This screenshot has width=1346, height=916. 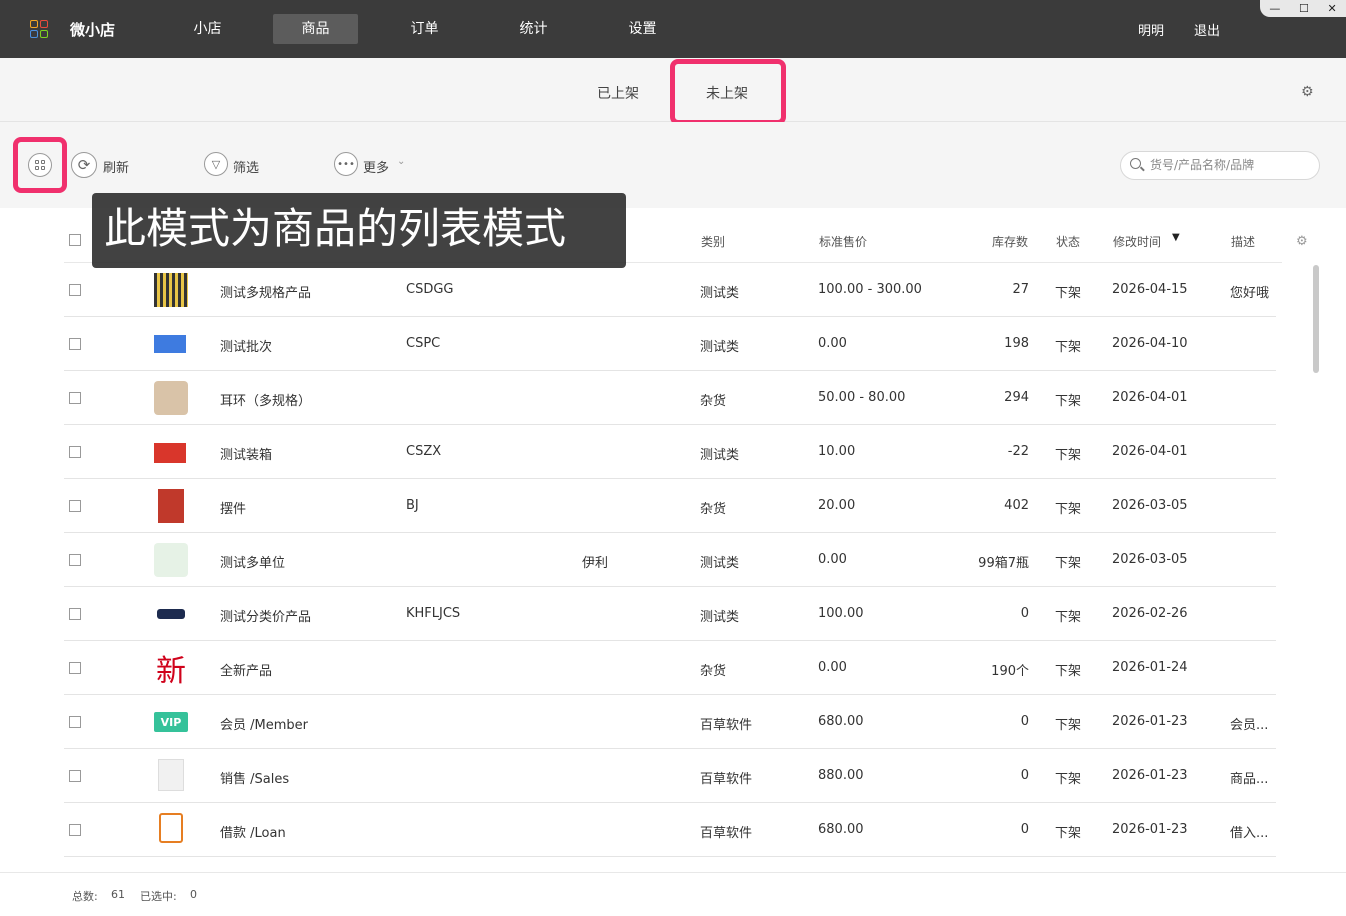 I want to click on product-category: 测试类, so click(x=720, y=563).